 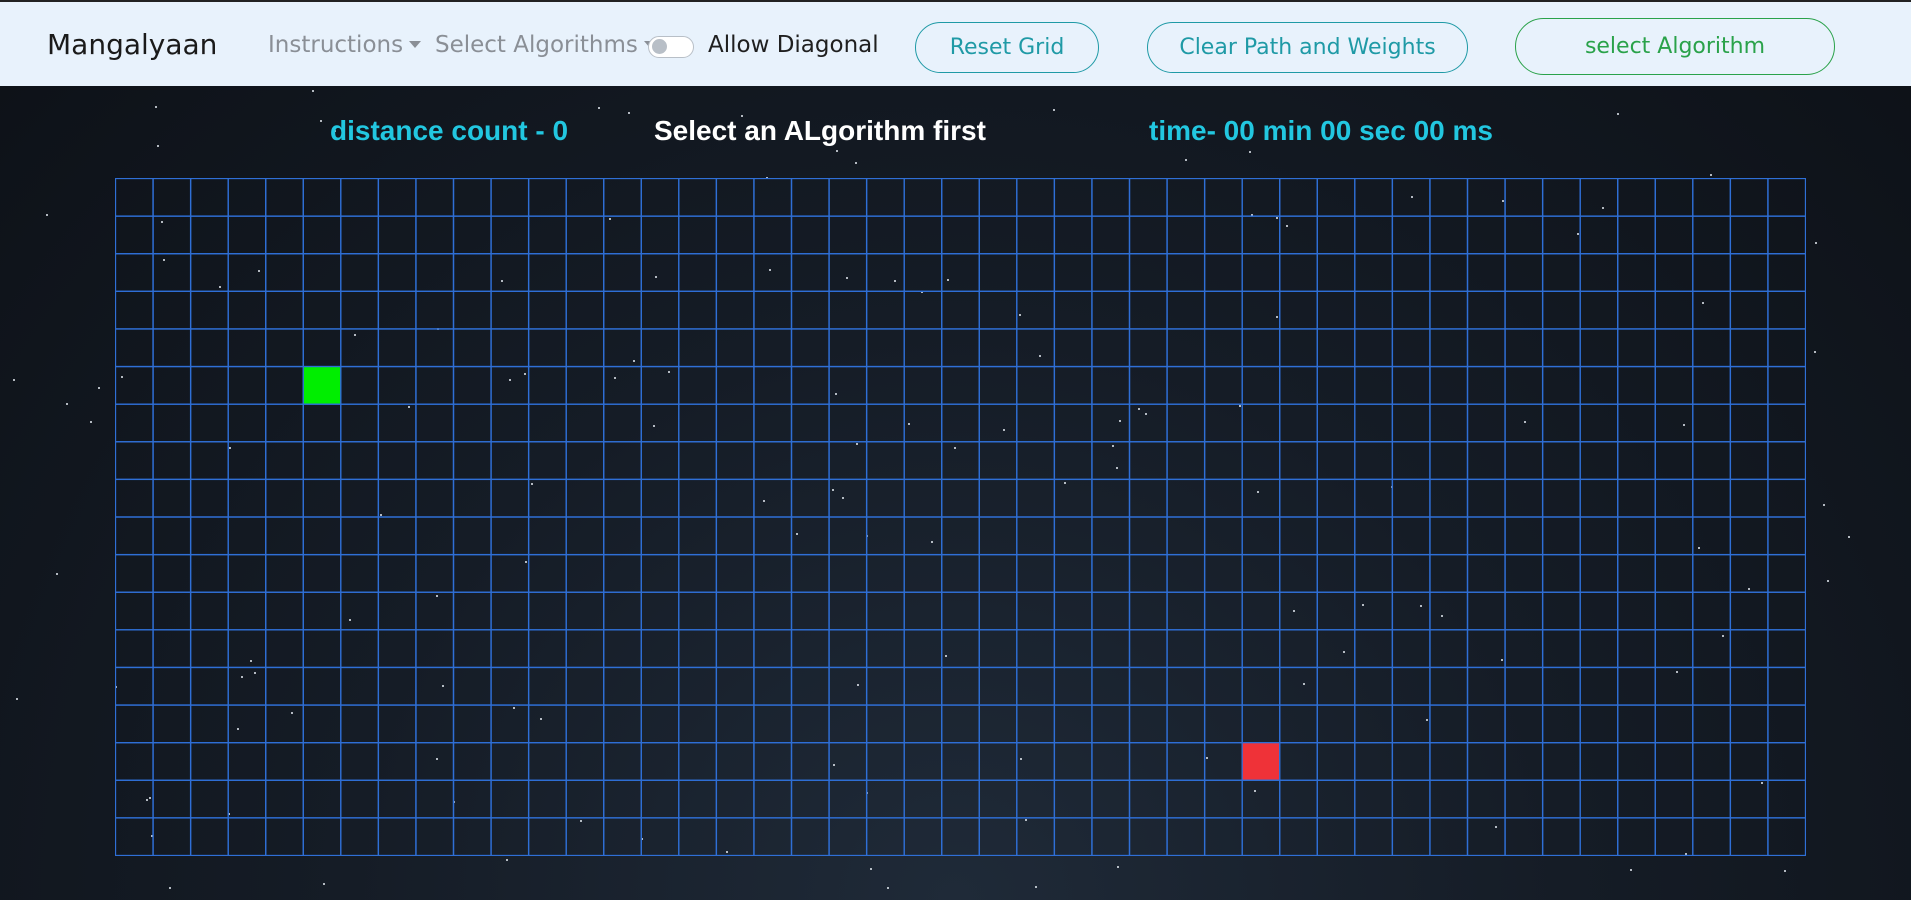 What do you see at coordinates (1307, 47) in the screenshot?
I see `clear-path-button: Clear Path and Weights` at bounding box center [1307, 47].